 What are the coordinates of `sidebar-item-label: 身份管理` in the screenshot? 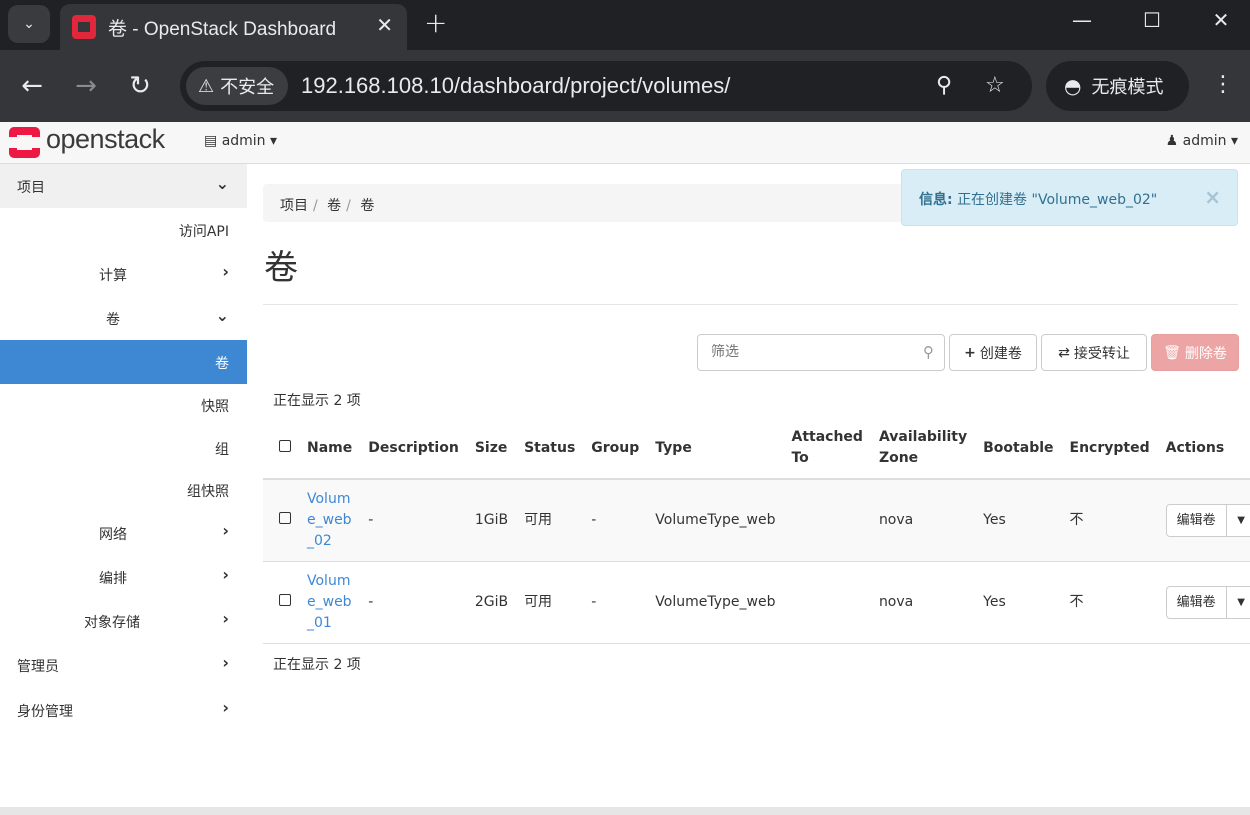 It's located at (45, 712).